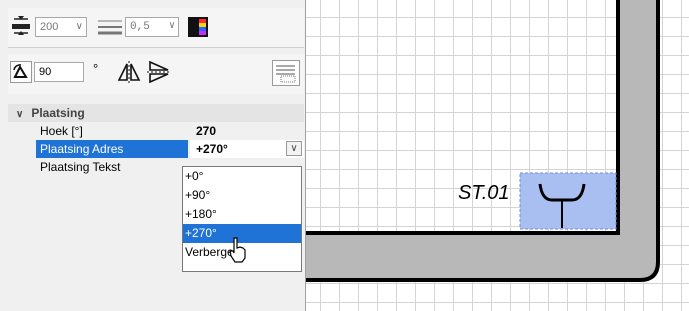 This screenshot has height=311, width=689. I want to click on dropdown-option: +90°, so click(242, 195).